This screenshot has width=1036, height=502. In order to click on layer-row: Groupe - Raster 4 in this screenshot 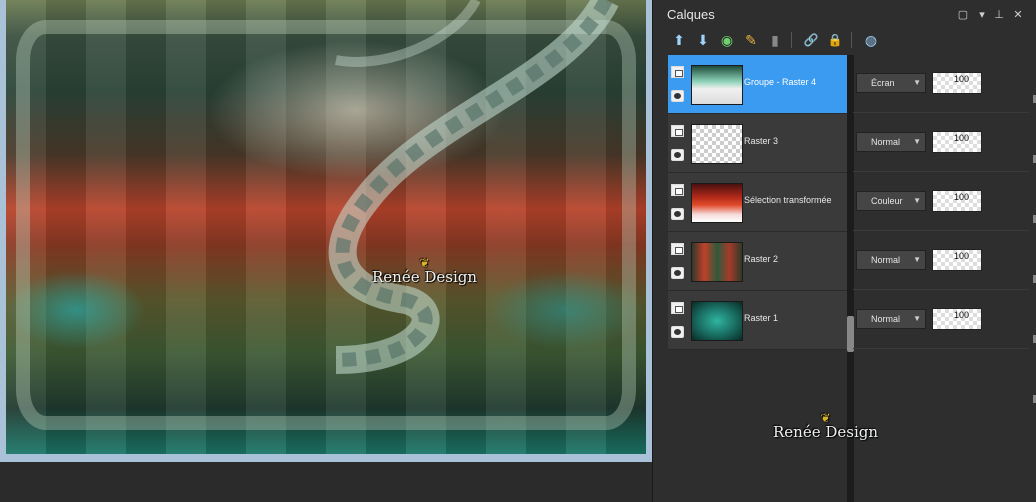, I will do `click(757, 84)`.